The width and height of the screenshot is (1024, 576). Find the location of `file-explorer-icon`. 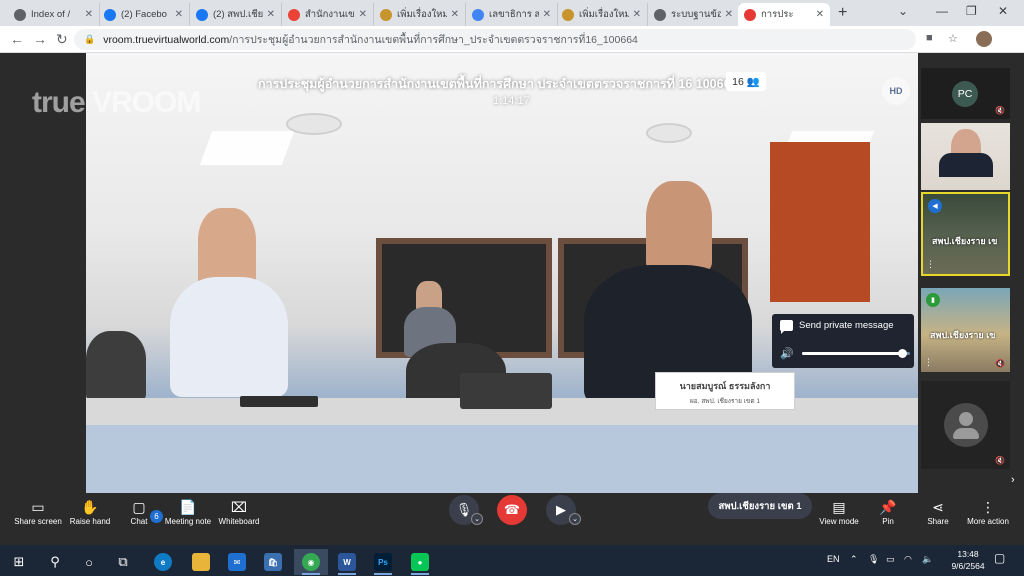

file-explorer-icon is located at coordinates (201, 562).